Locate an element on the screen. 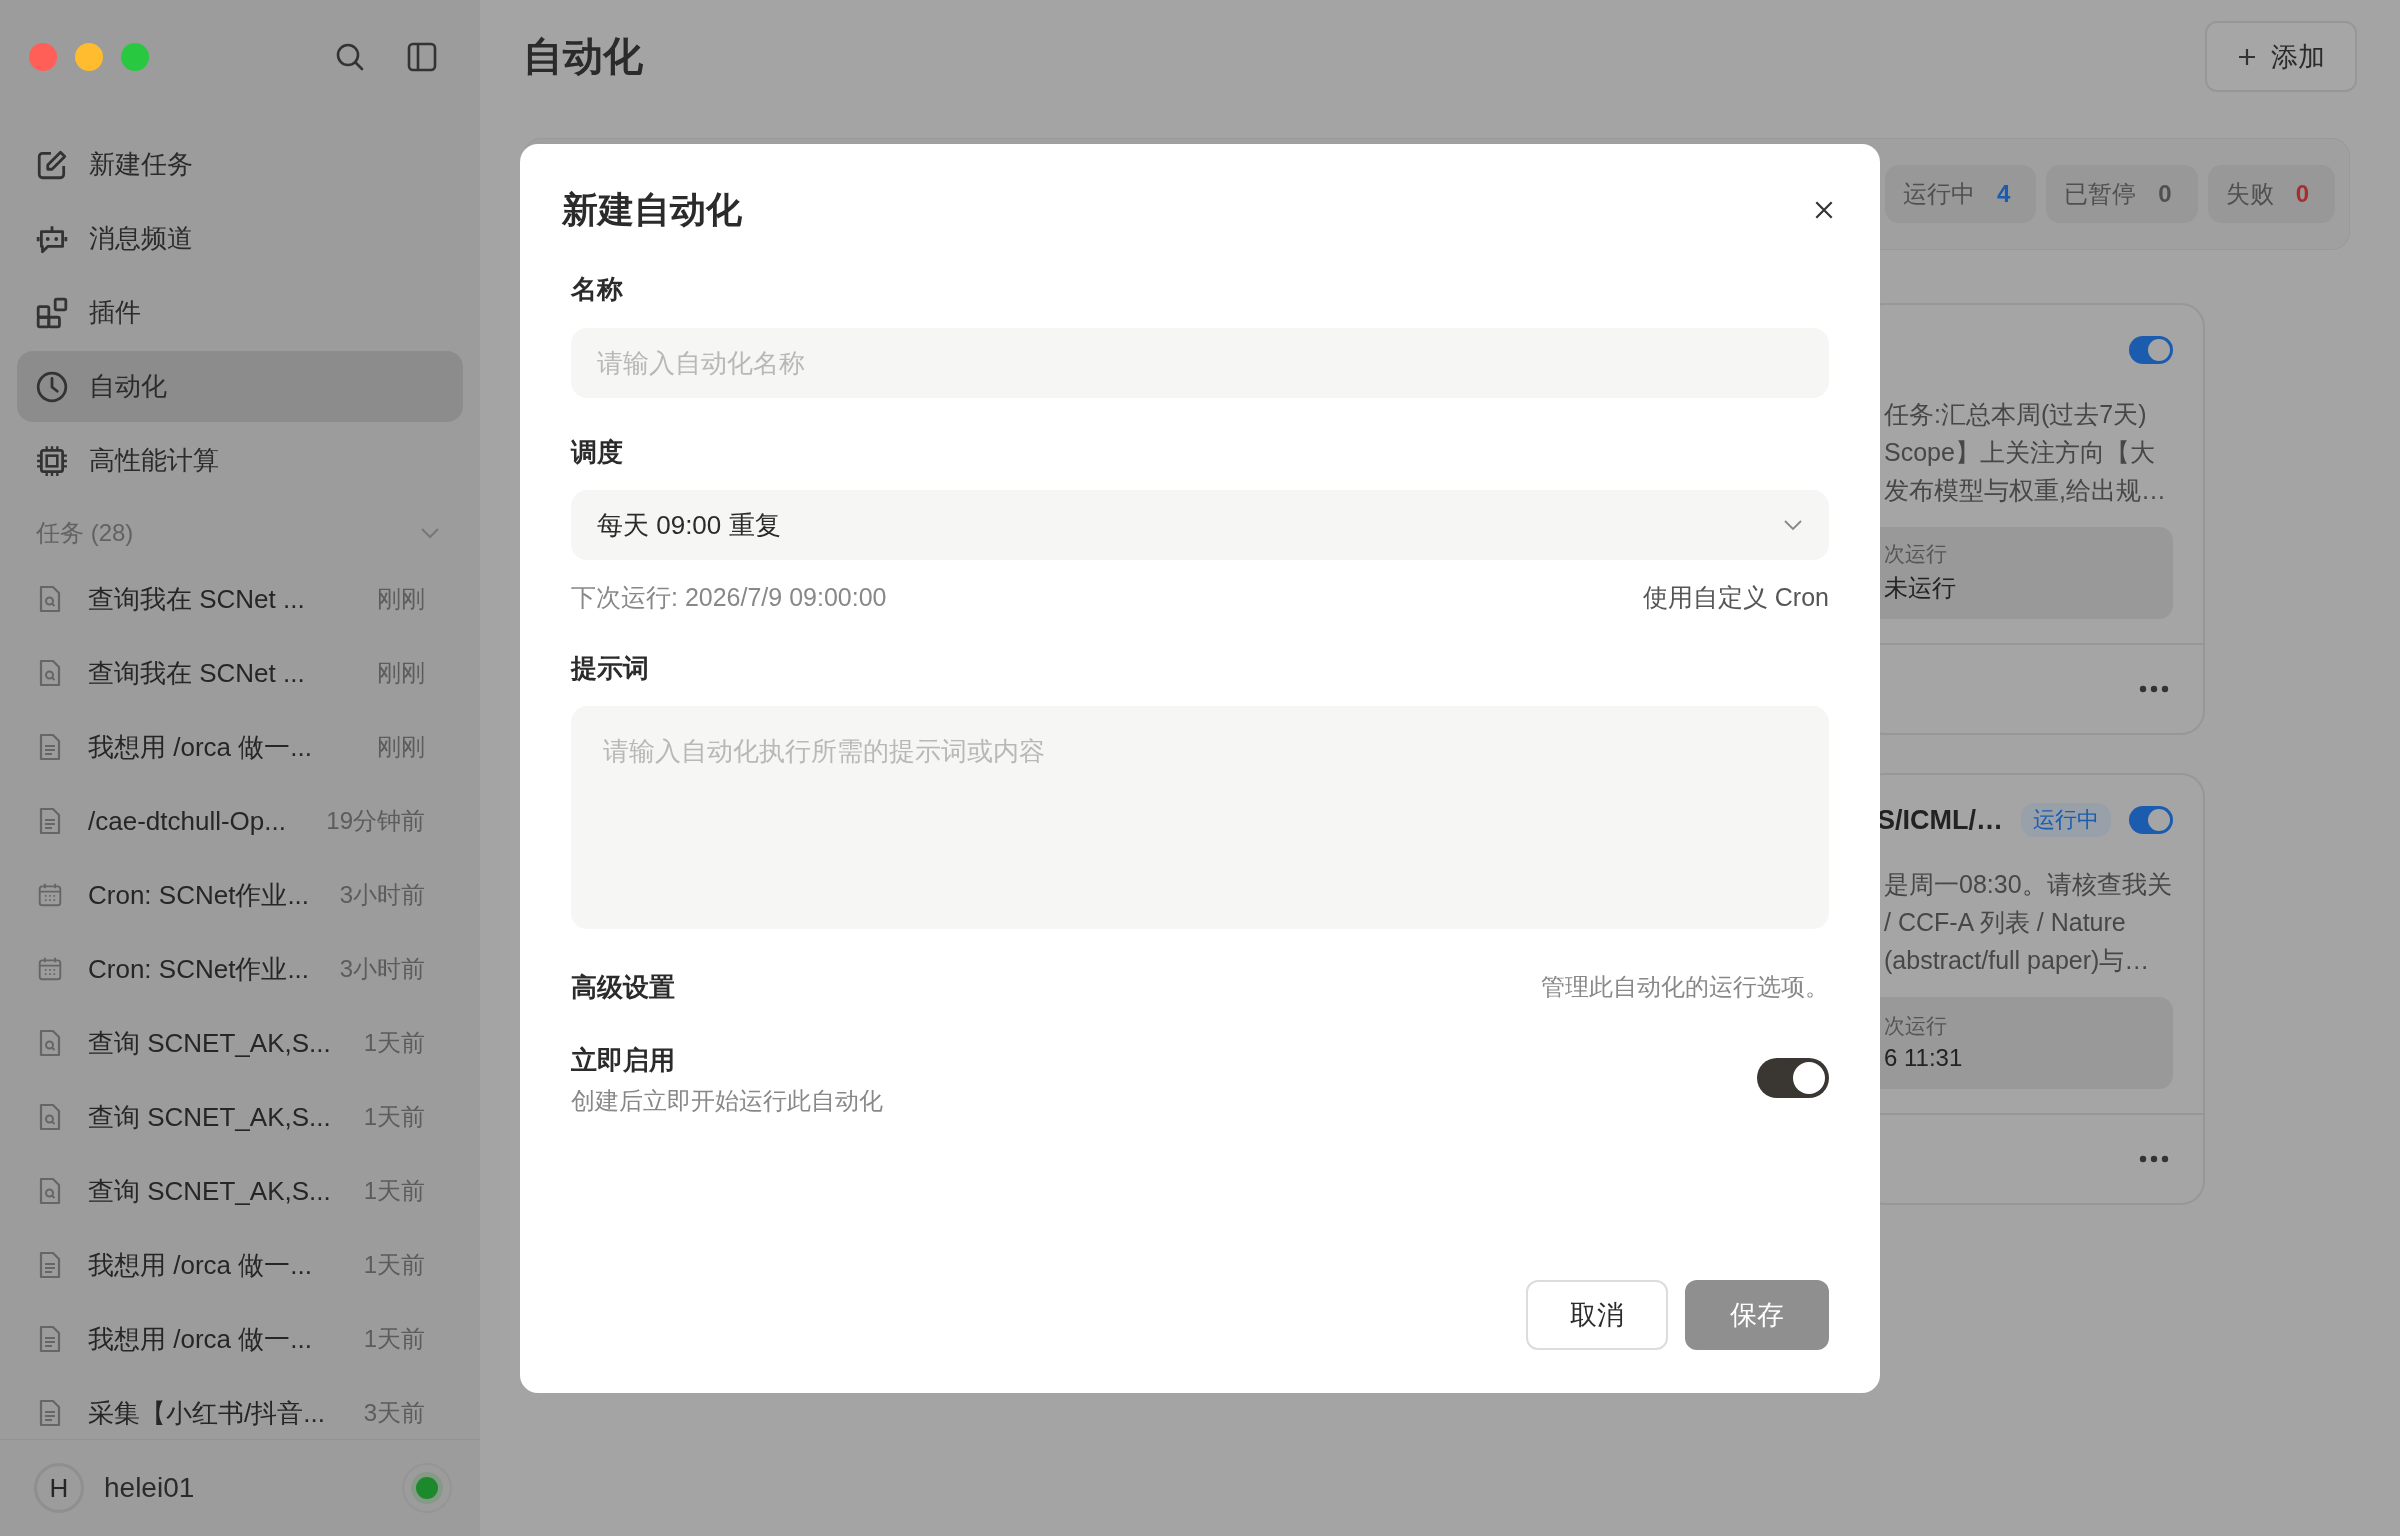  search-icon is located at coordinates (350, 57).